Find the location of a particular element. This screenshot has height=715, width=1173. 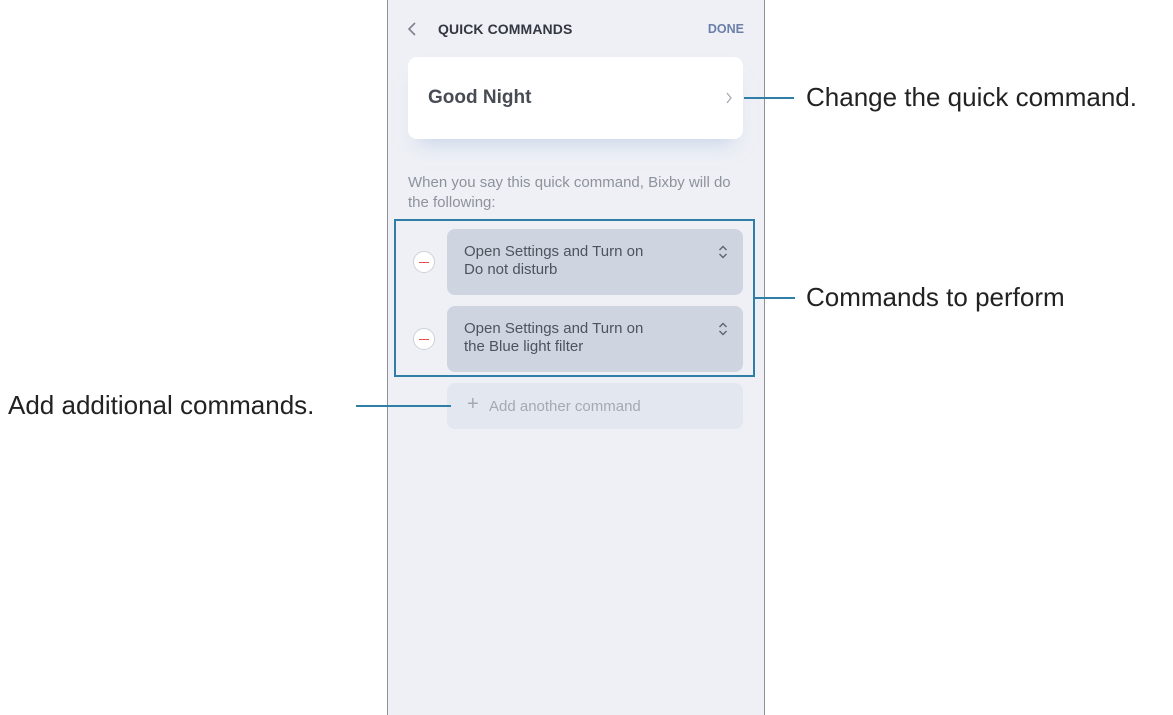

done-button: DONE is located at coordinates (726, 29).